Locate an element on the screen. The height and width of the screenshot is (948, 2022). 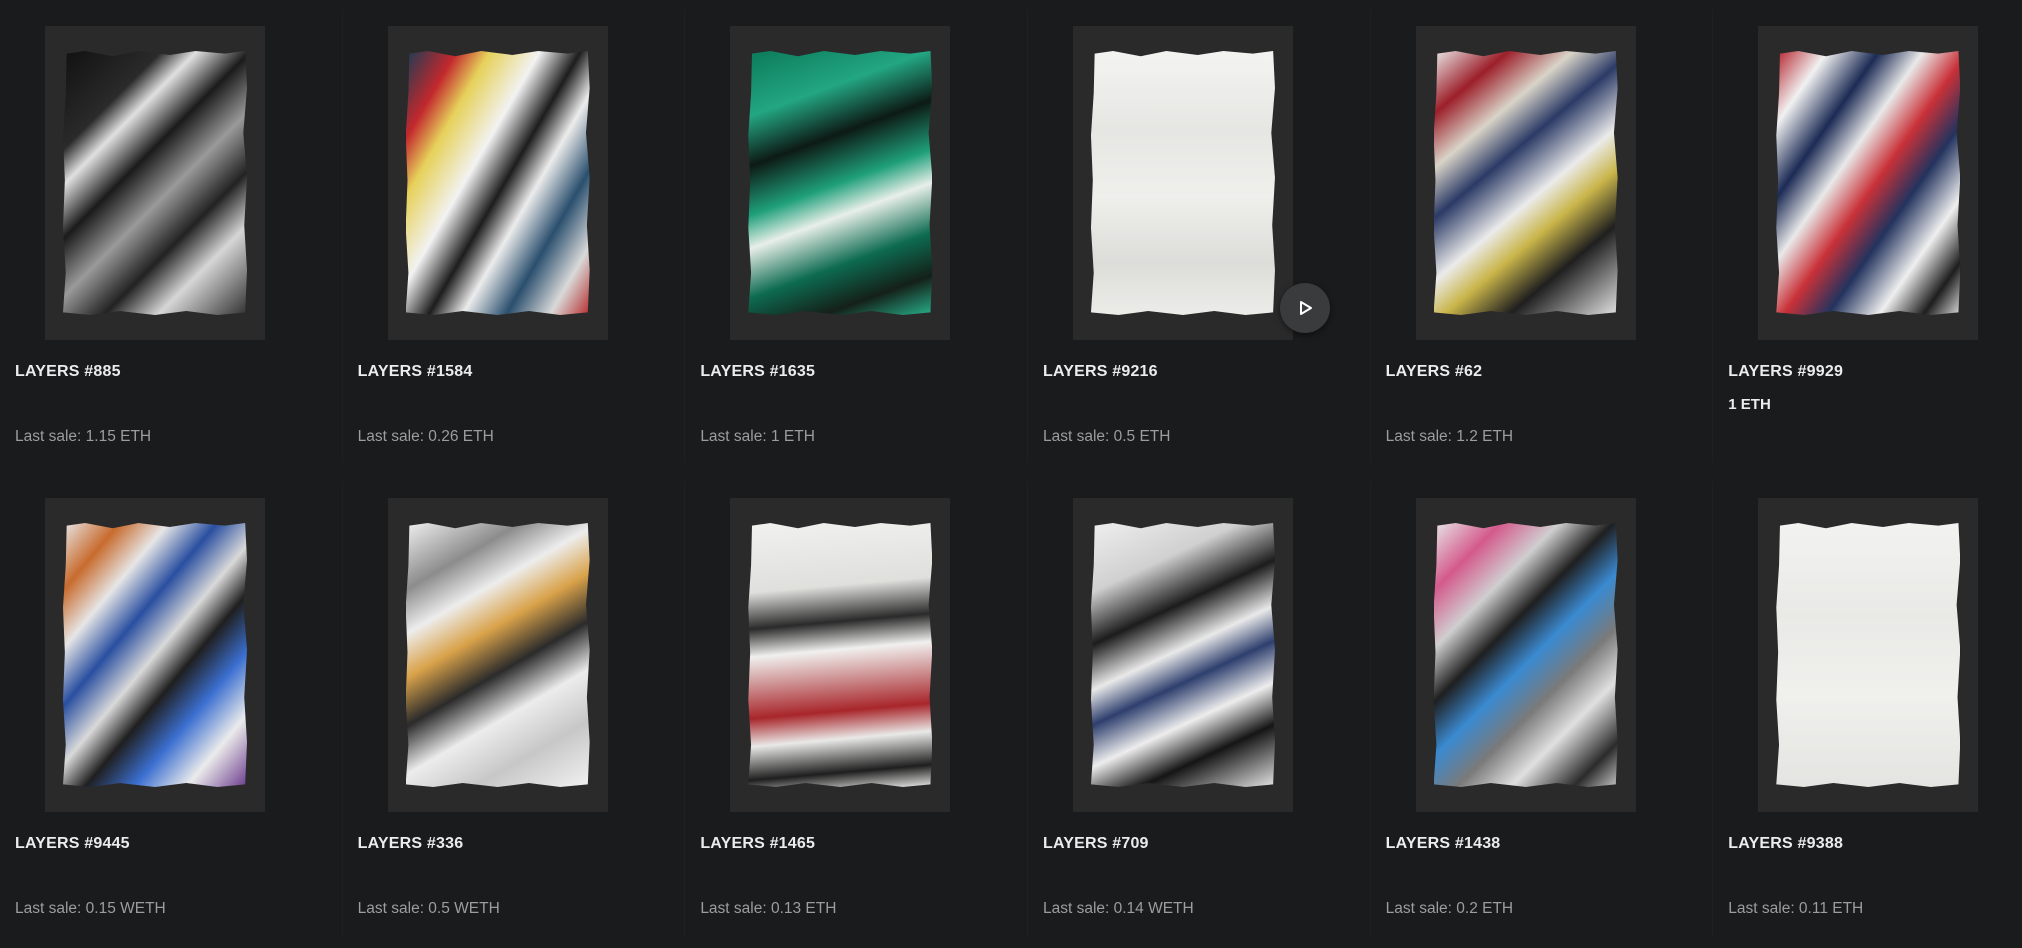
nft-card: LAYERS #9216 Last sale: 0.5 ETH is located at coordinates (1199, 236).